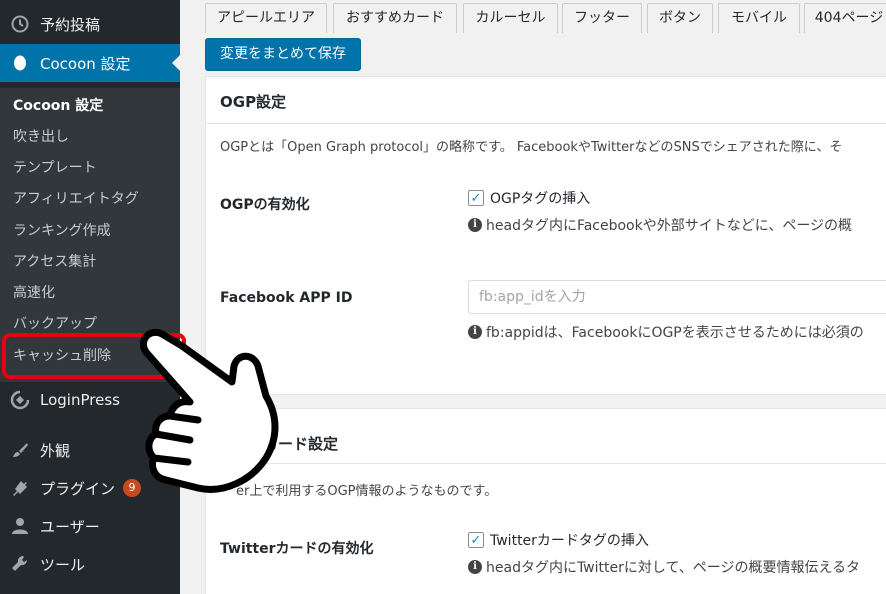 This screenshot has height=594, width=886. Describe the element at coordinates (680, 18) in the screenshot. I see `tab-button: ボタン` at that location.